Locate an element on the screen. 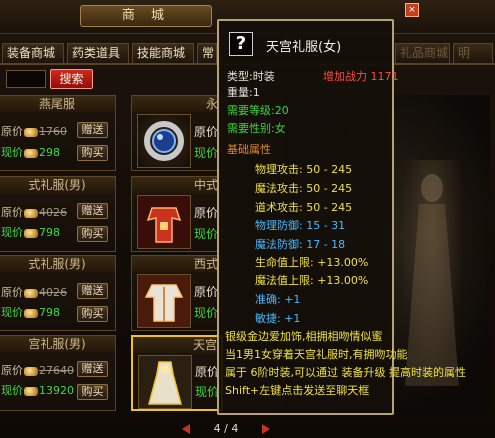 The width and height of the screenshot is (495, 438). stat-agility: 敏捷: +1 is located at coordinates (278, 318).